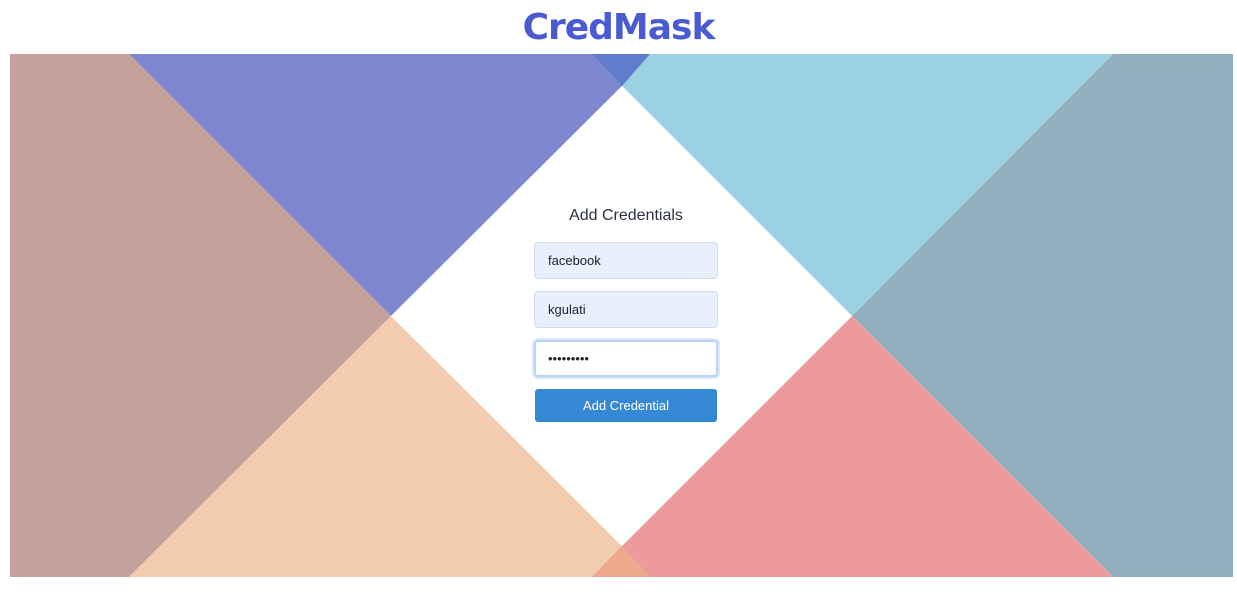 The image size is (1237, 595). Describe the element at coordinates (626, 309) in the screenshot. I see `username-input` at that location.